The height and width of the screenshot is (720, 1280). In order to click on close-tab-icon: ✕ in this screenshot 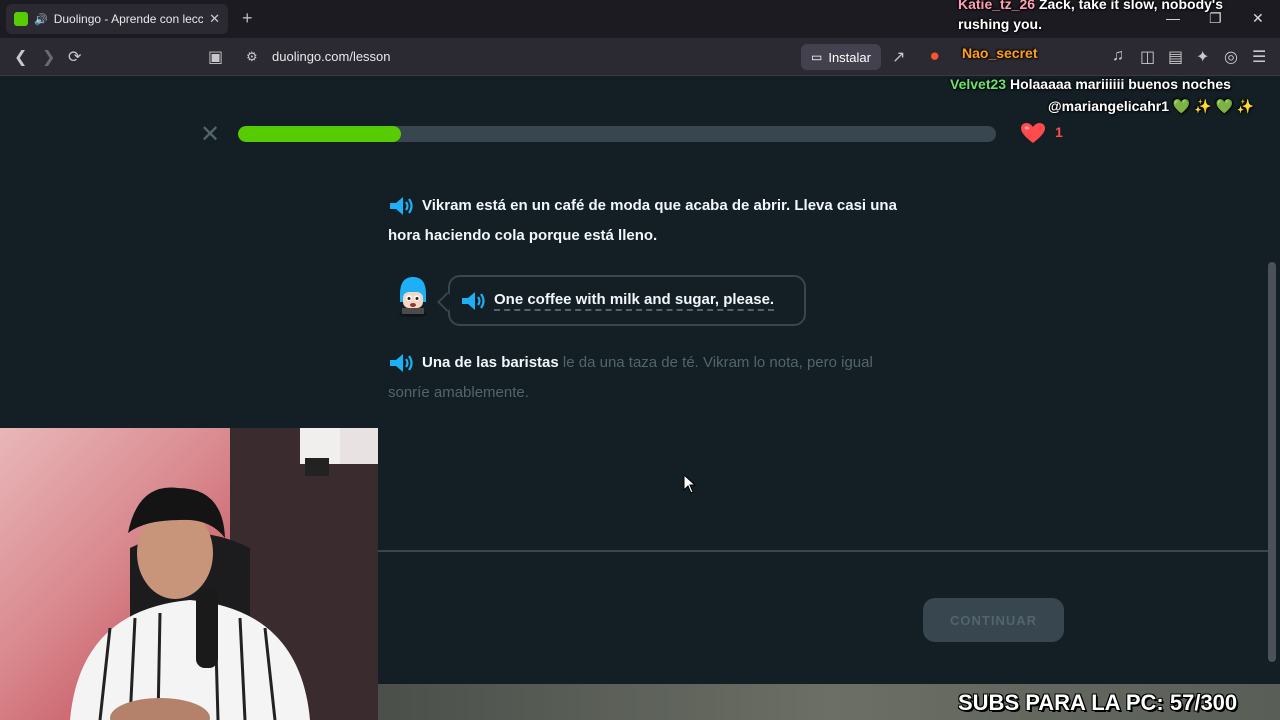, I will do `click(214, 19)`.